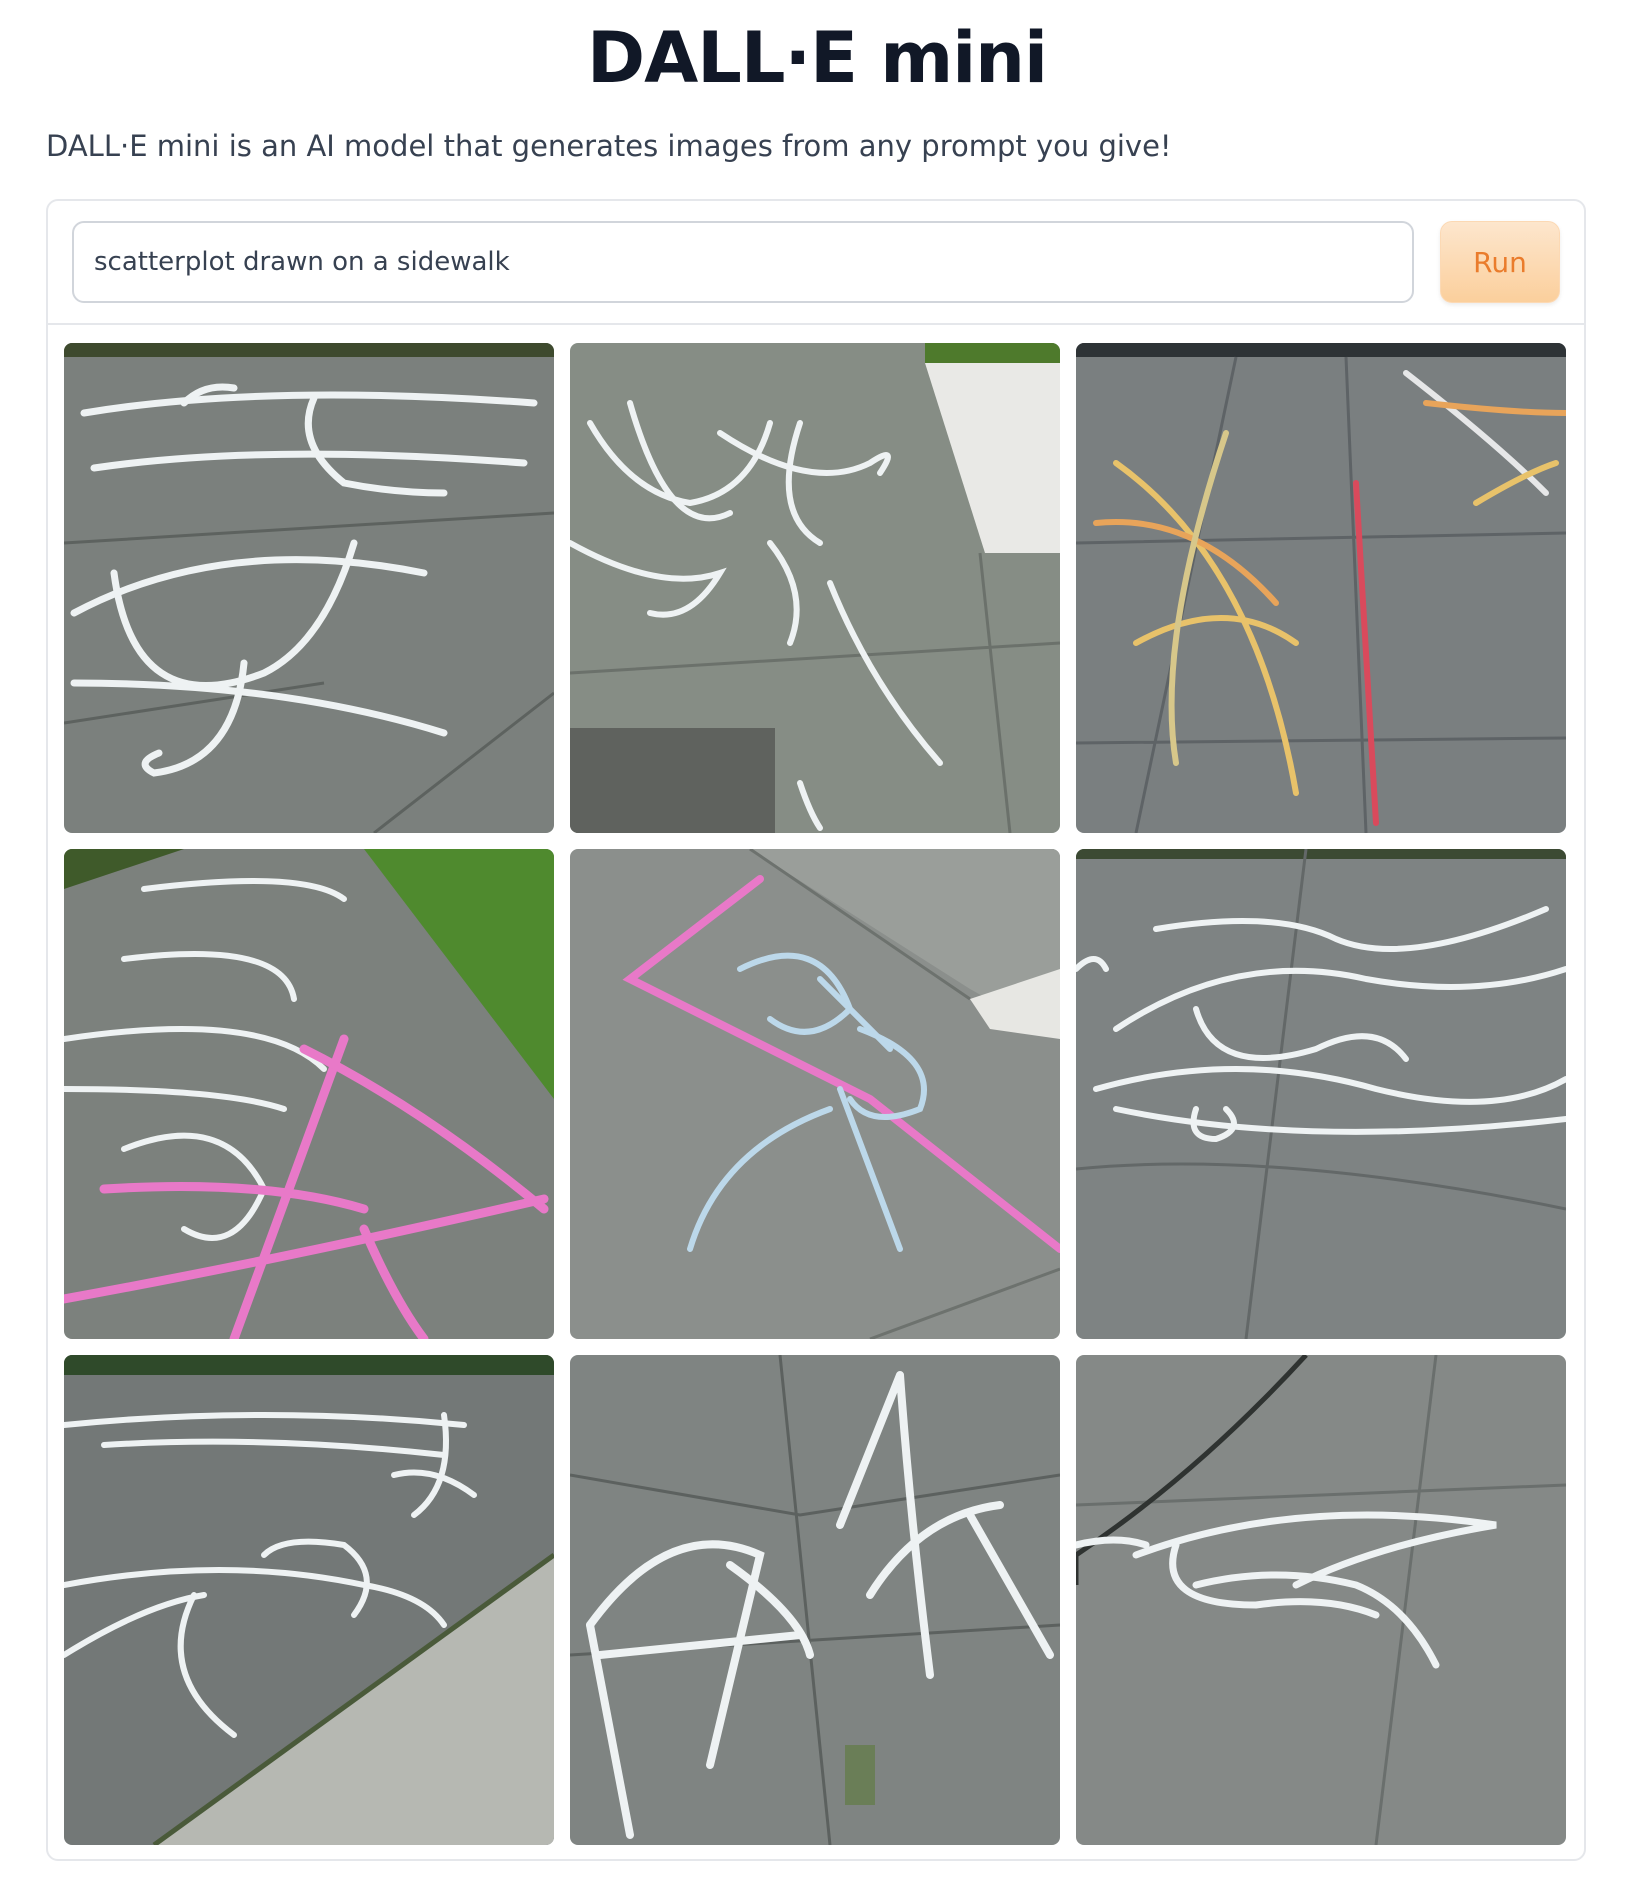 Image resolution: width=1634 pixels, height=1894 pixels. I want to click on prompt-row: Run, so click(816, 263).